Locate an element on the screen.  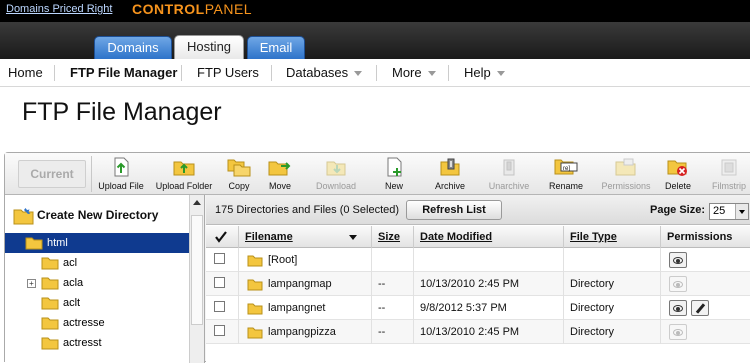
column-header-size: Size is located at coordinates (392, 237).